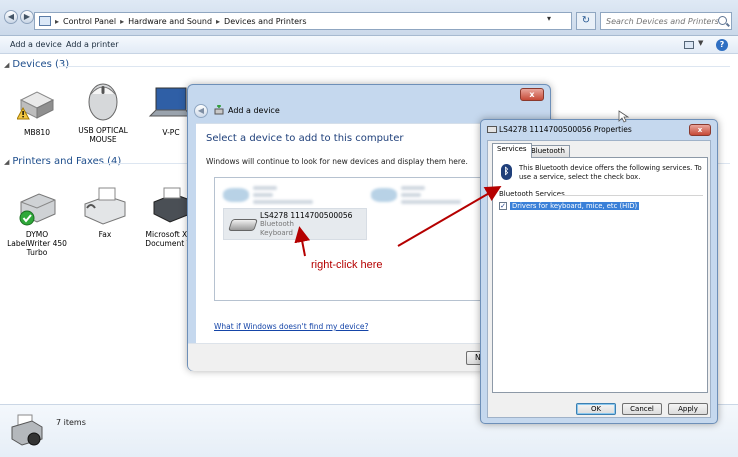 This screenshot has height=457, width=738. What do you see at coordinates (219, 110) in the screenshot?
I see `add-device-icon` at bounding box center [219, 110].